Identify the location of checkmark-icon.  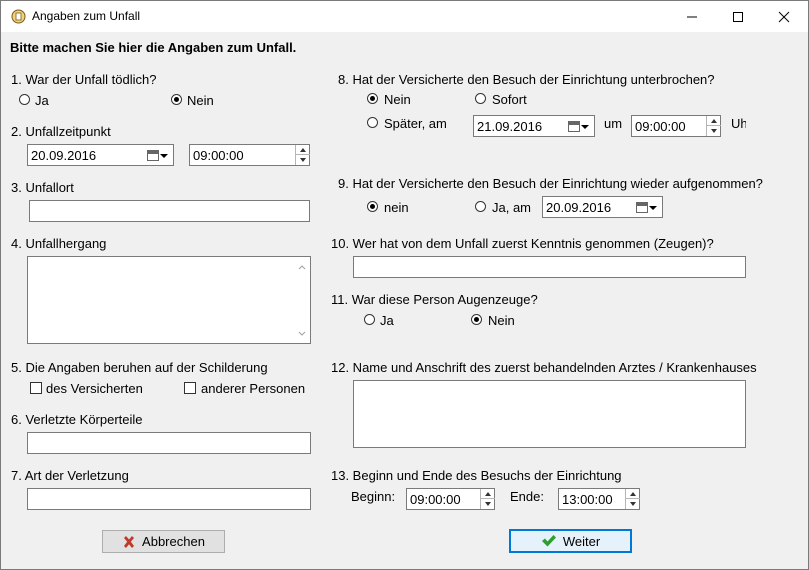
(548, 541).